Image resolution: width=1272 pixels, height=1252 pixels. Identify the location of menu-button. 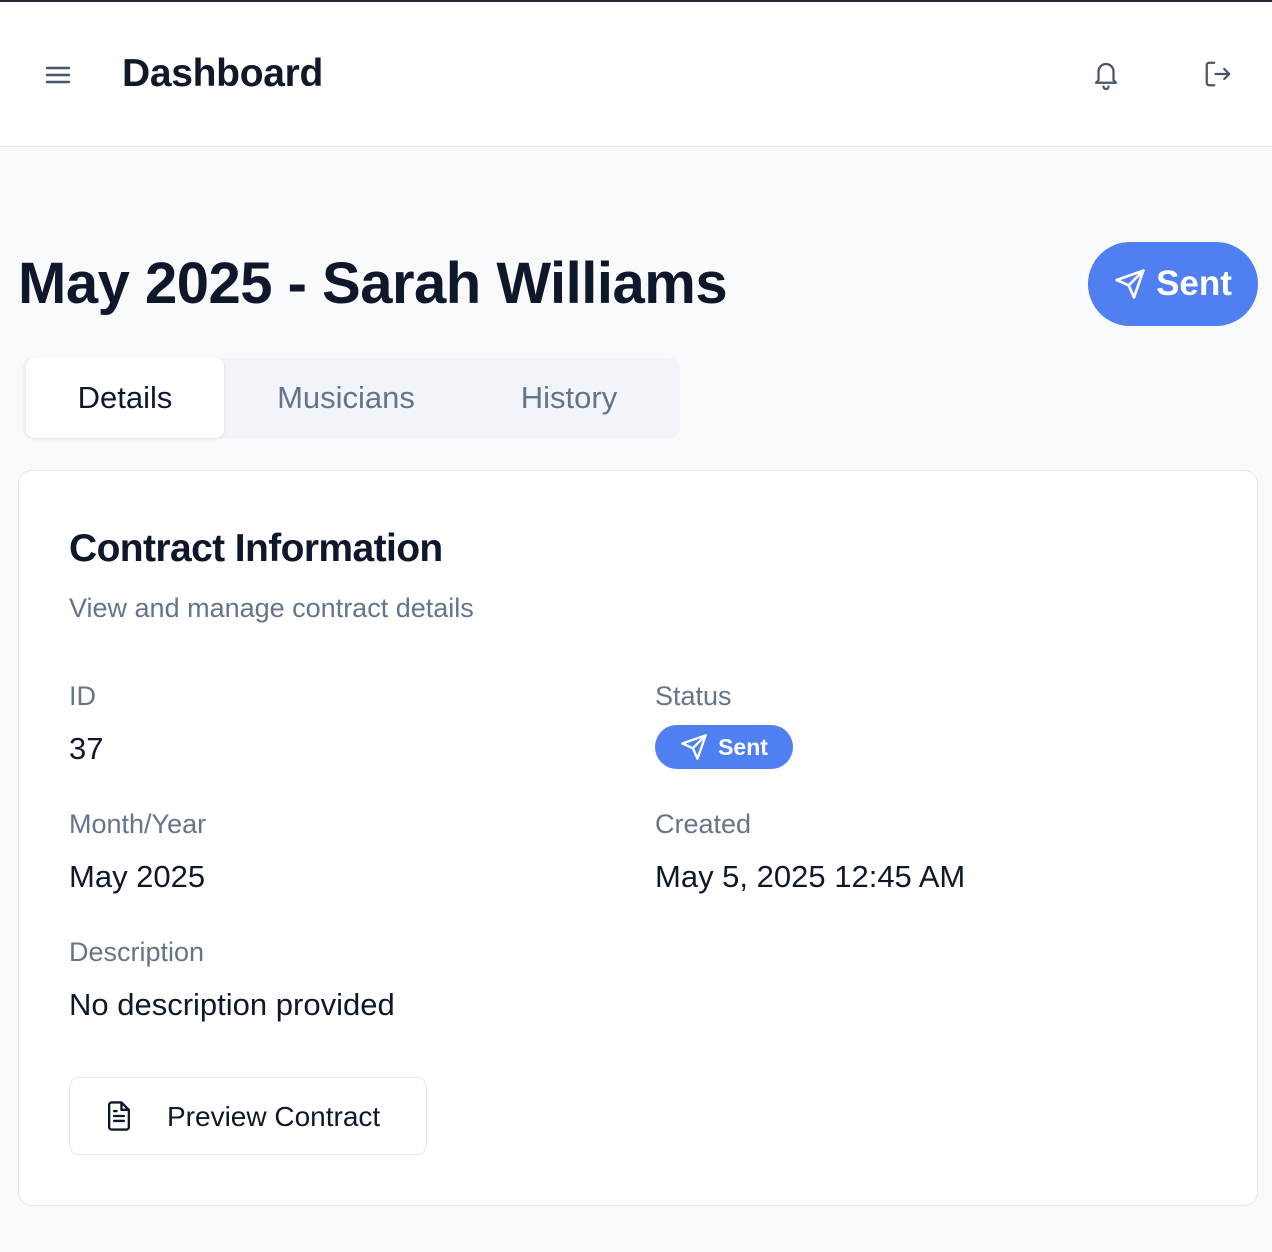
(58, 75).